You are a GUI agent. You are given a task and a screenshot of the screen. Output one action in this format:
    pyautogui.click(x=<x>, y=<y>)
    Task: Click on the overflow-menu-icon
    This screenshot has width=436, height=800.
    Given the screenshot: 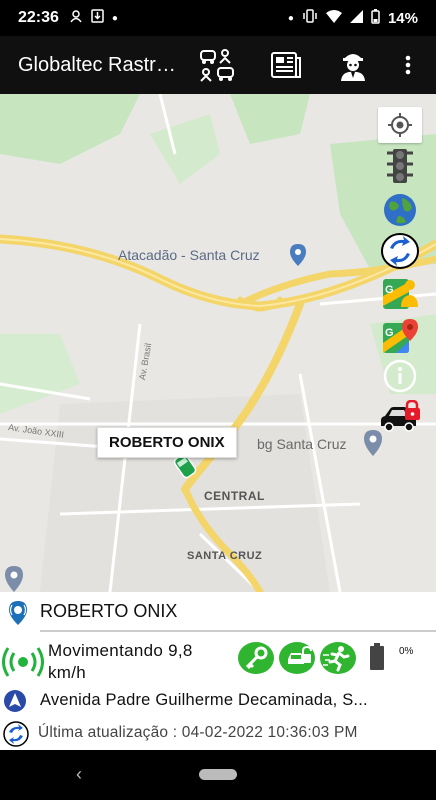 What is the action you would take?
    pyautogui.click(x=408, y=65)
    